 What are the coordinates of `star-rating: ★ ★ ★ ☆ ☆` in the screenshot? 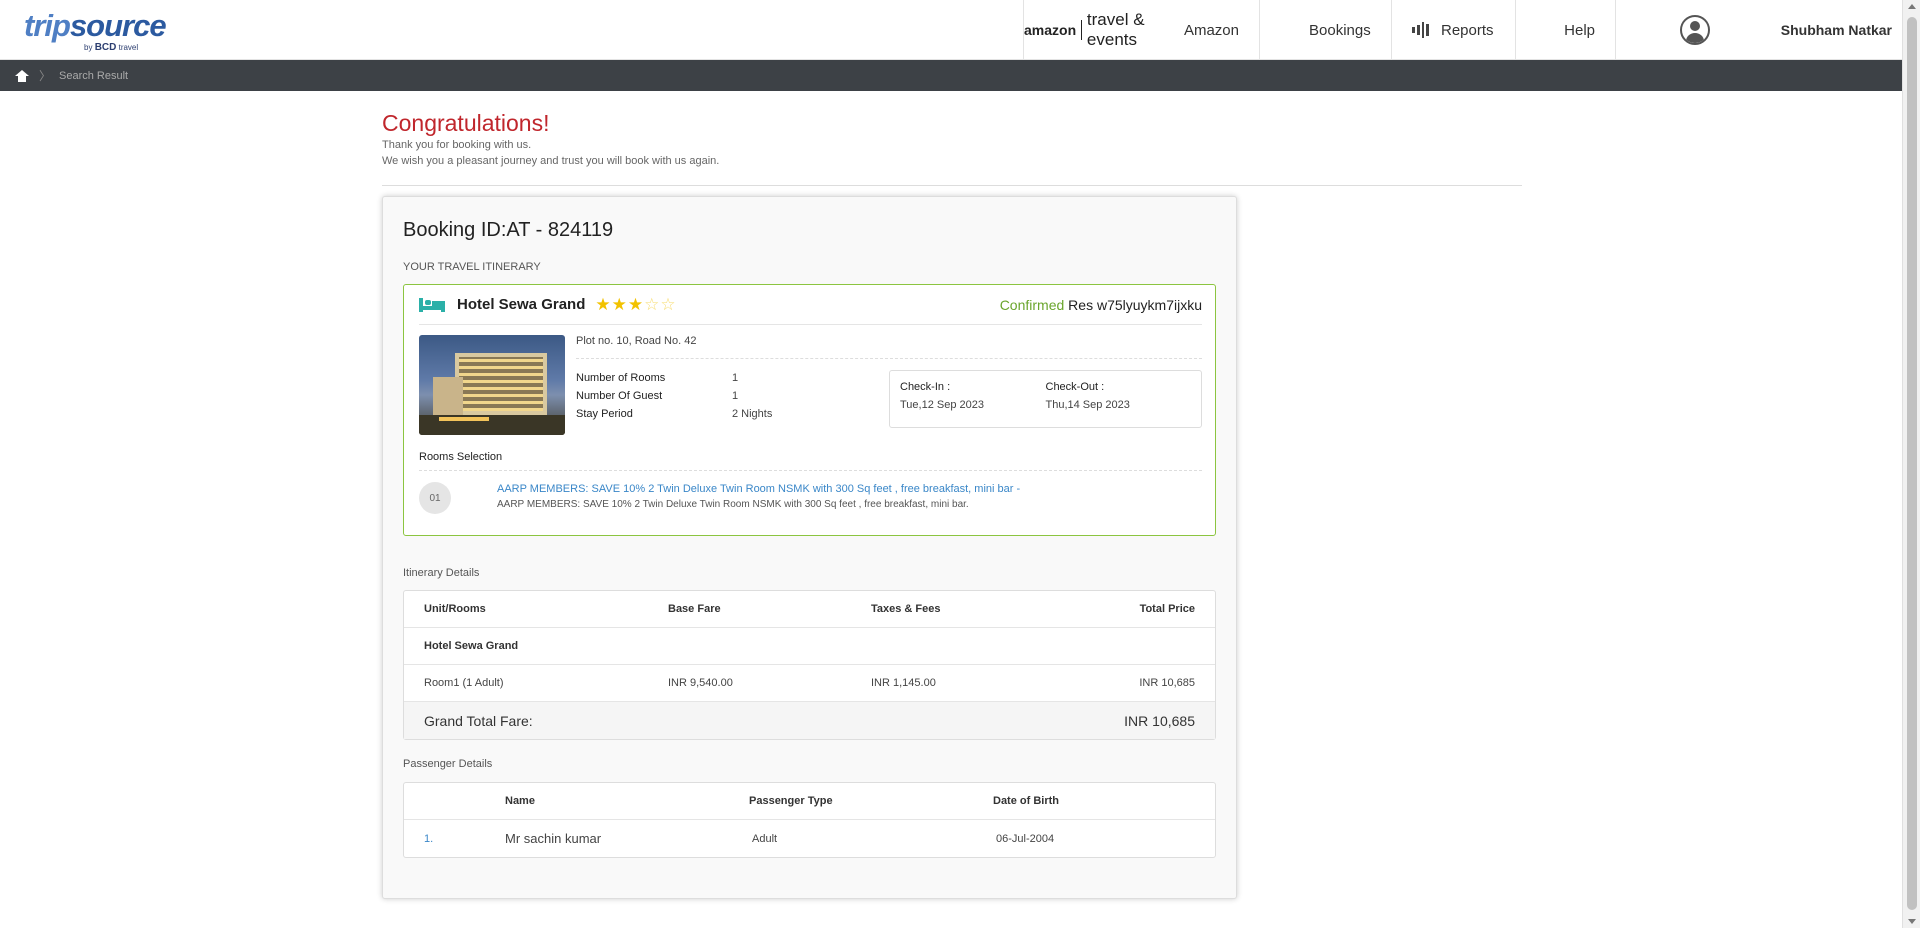 It's located at (635, 304).